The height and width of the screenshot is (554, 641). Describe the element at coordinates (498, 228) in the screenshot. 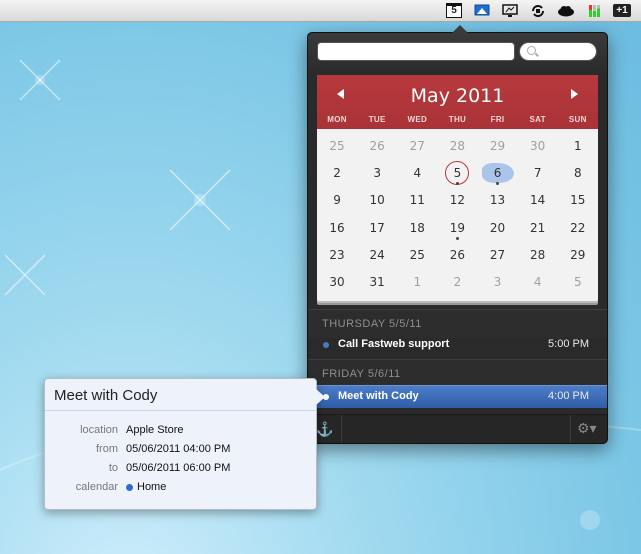

I see `day-cell: 20` at that location.